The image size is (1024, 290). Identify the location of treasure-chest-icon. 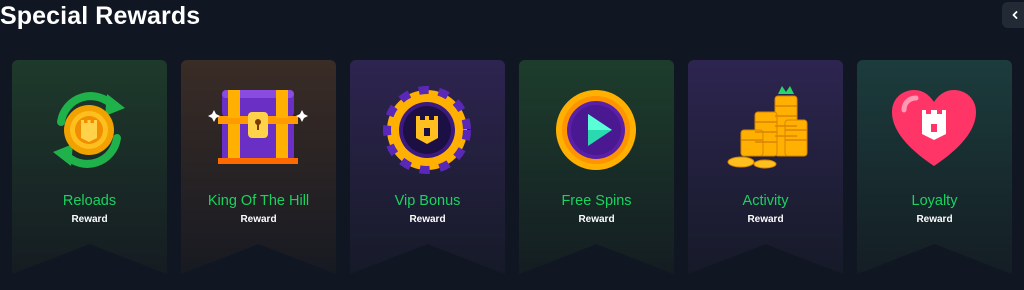
(258, 127).